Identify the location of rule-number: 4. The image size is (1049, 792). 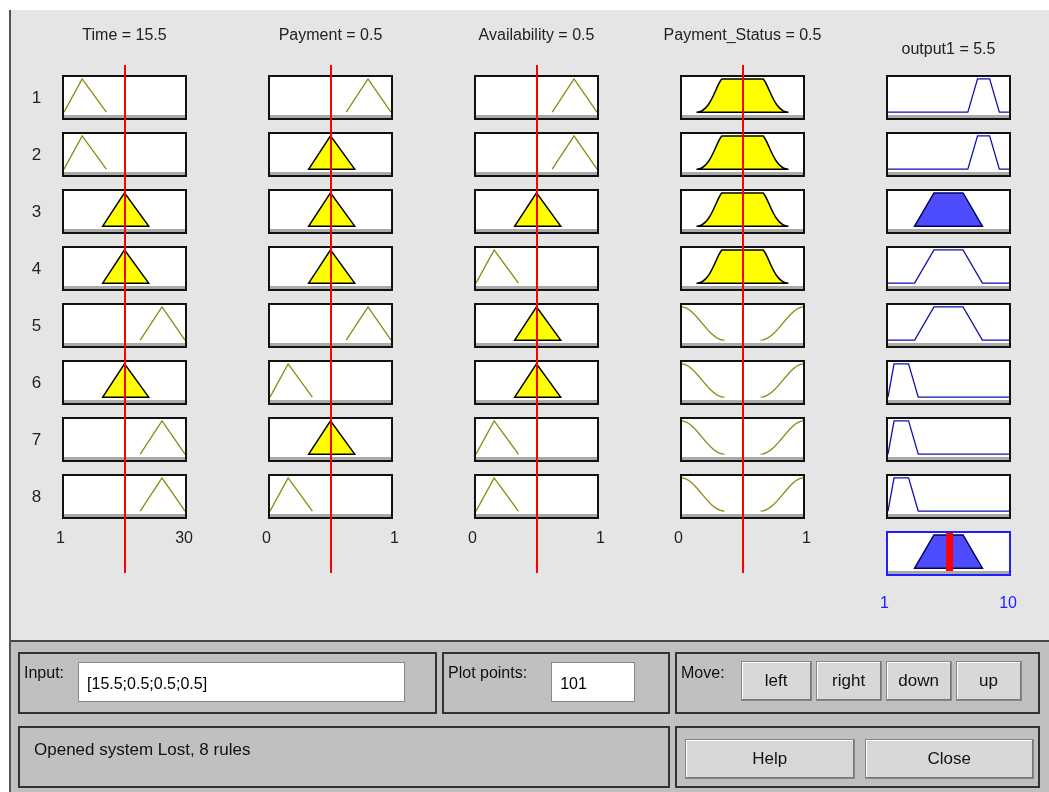
(36, 268).